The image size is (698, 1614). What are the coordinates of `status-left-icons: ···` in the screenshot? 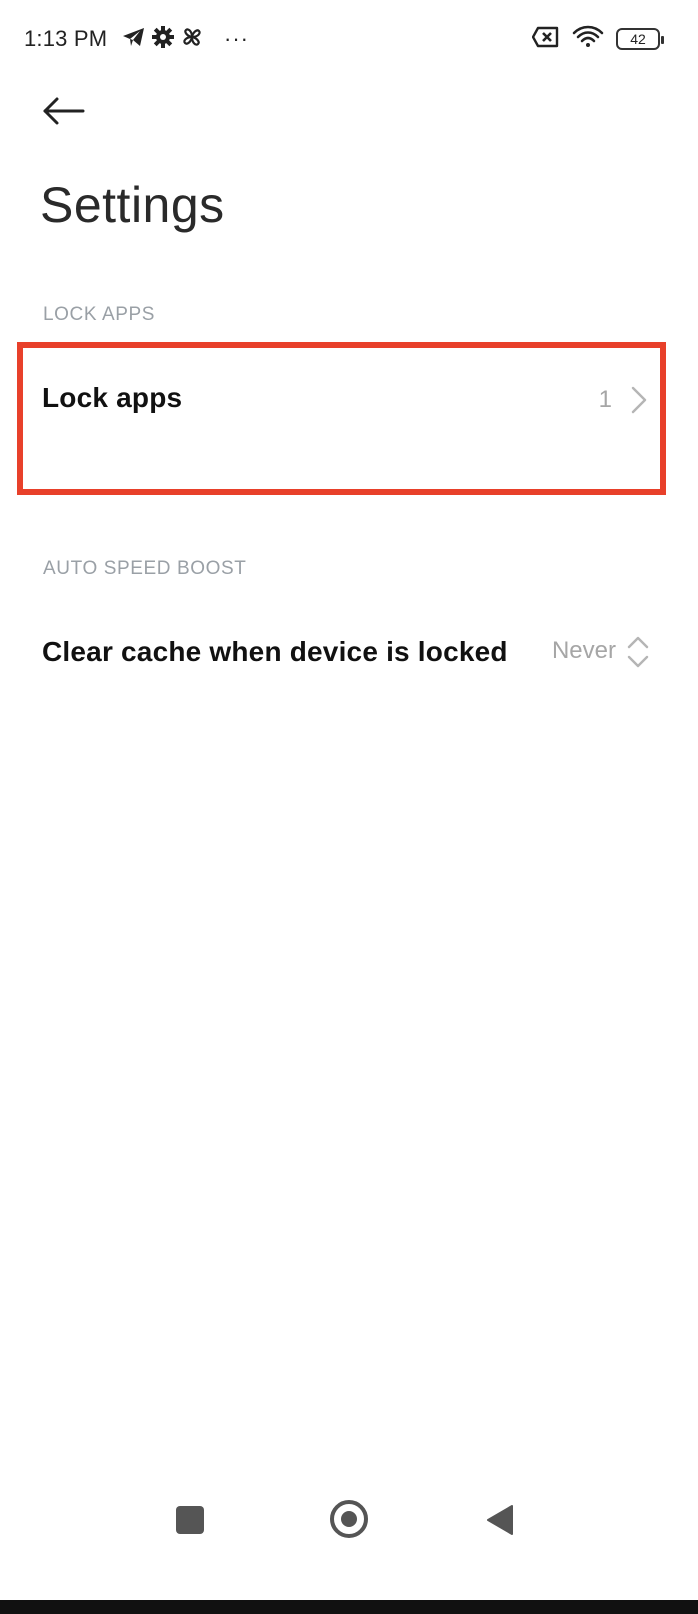 It's located at (185, 39).